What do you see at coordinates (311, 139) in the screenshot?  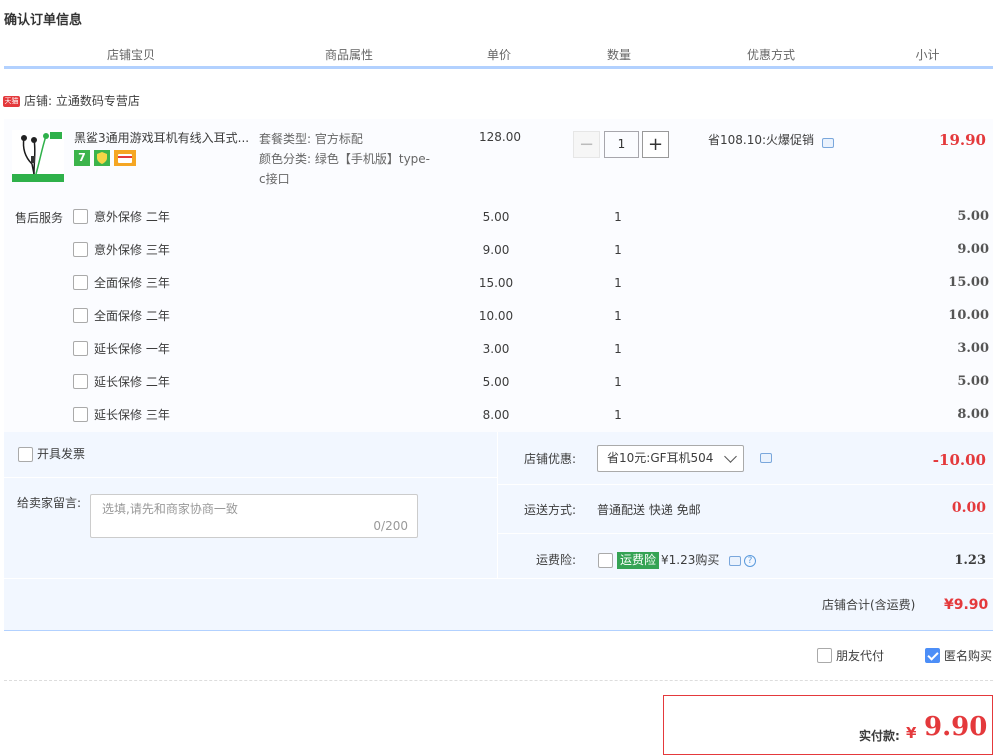 I see `product-attr-package: 套餐类型: 官方标配` at bounding box center [311, 139].